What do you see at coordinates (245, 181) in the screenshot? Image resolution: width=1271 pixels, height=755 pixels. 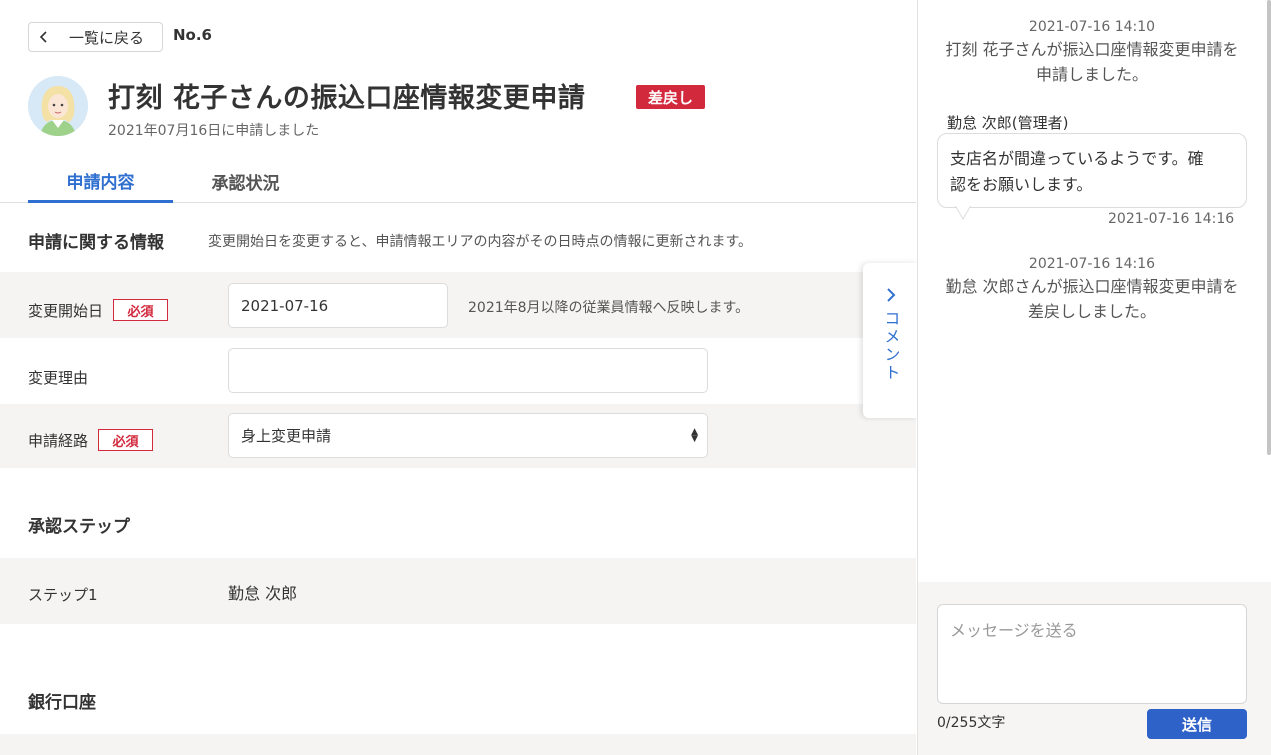 I see `tab-approval-status: 承認状況` at bounding box center [245, 181].